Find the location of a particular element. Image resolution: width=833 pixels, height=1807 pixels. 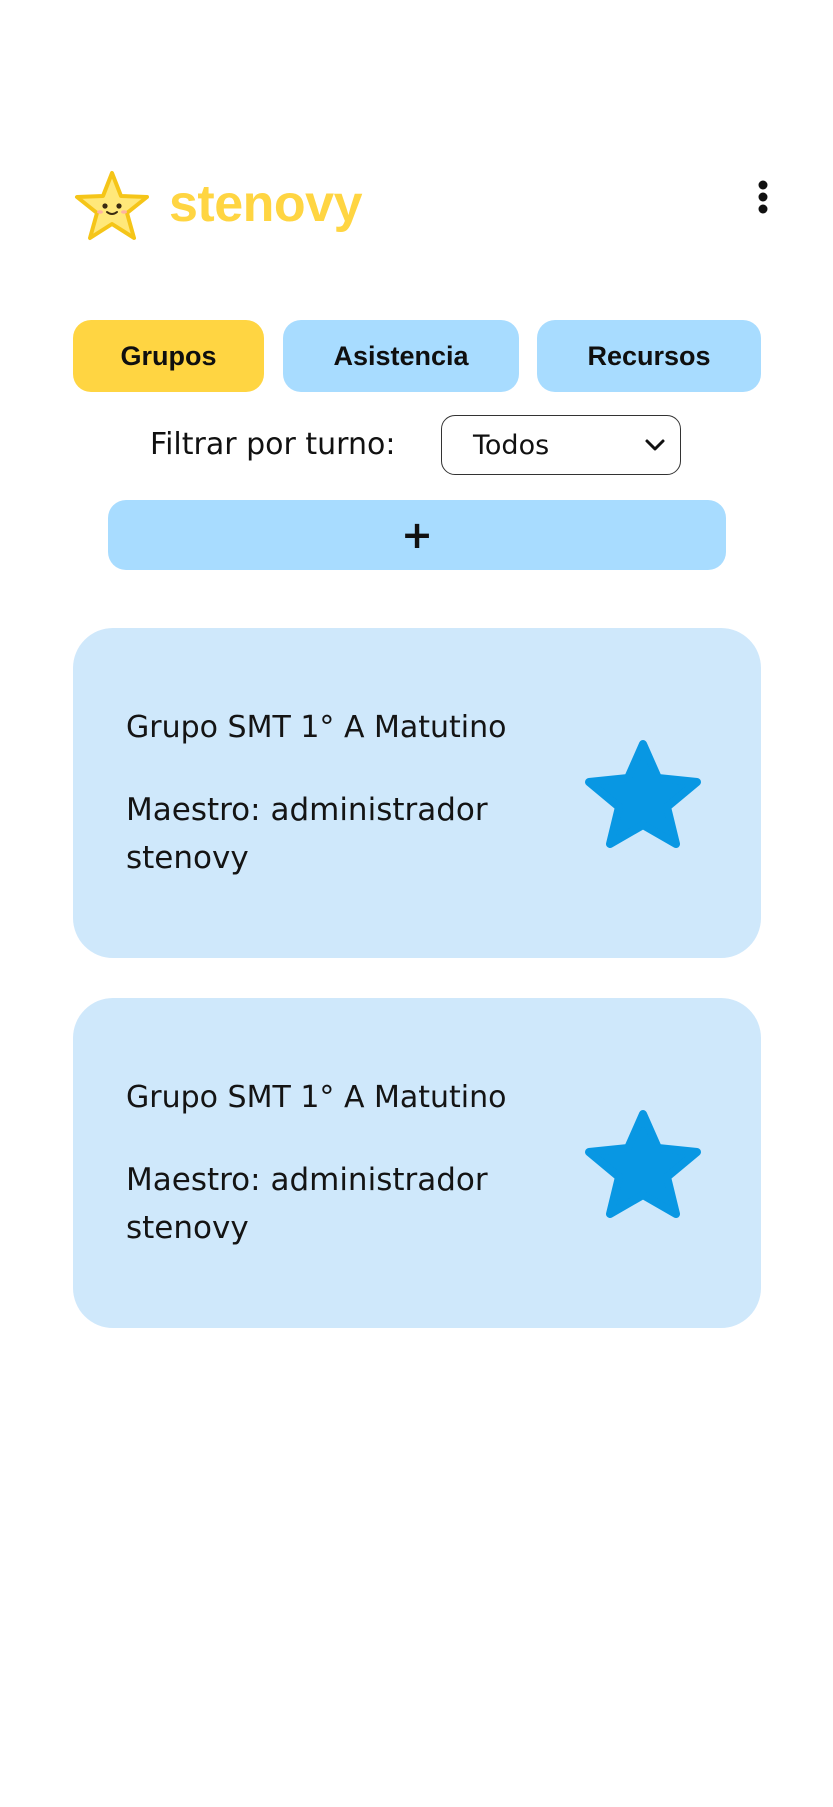

shift-select: Todos is located at coordinates (561, 445).